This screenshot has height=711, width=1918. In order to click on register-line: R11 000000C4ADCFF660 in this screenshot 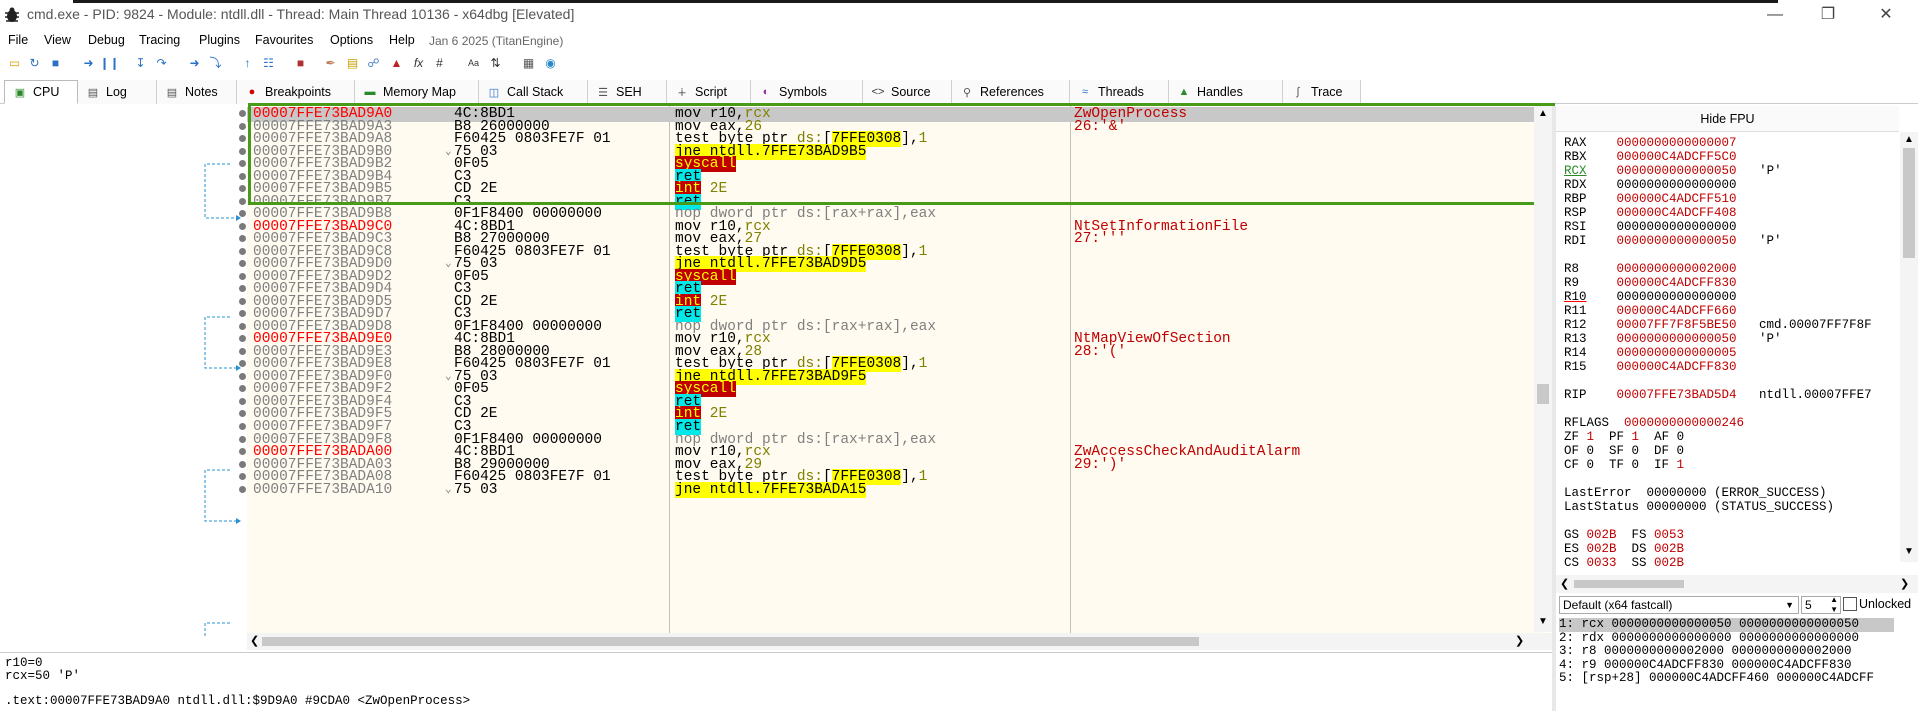, I will do `click(1650, 311)`.